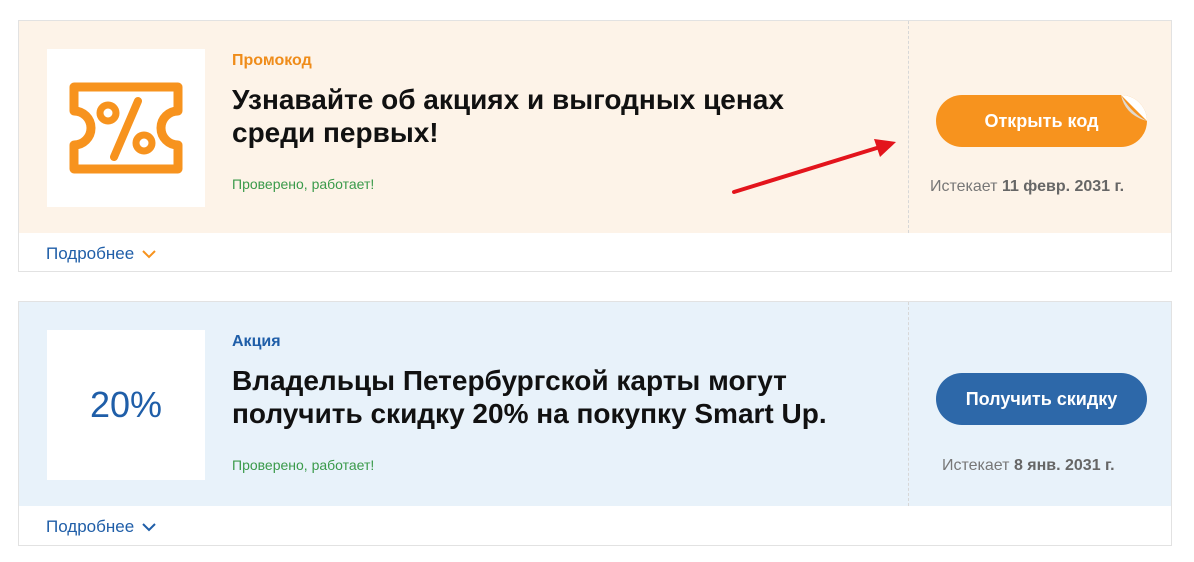  I want to click on open-code-button: Открыть код, so click(1041, 121).